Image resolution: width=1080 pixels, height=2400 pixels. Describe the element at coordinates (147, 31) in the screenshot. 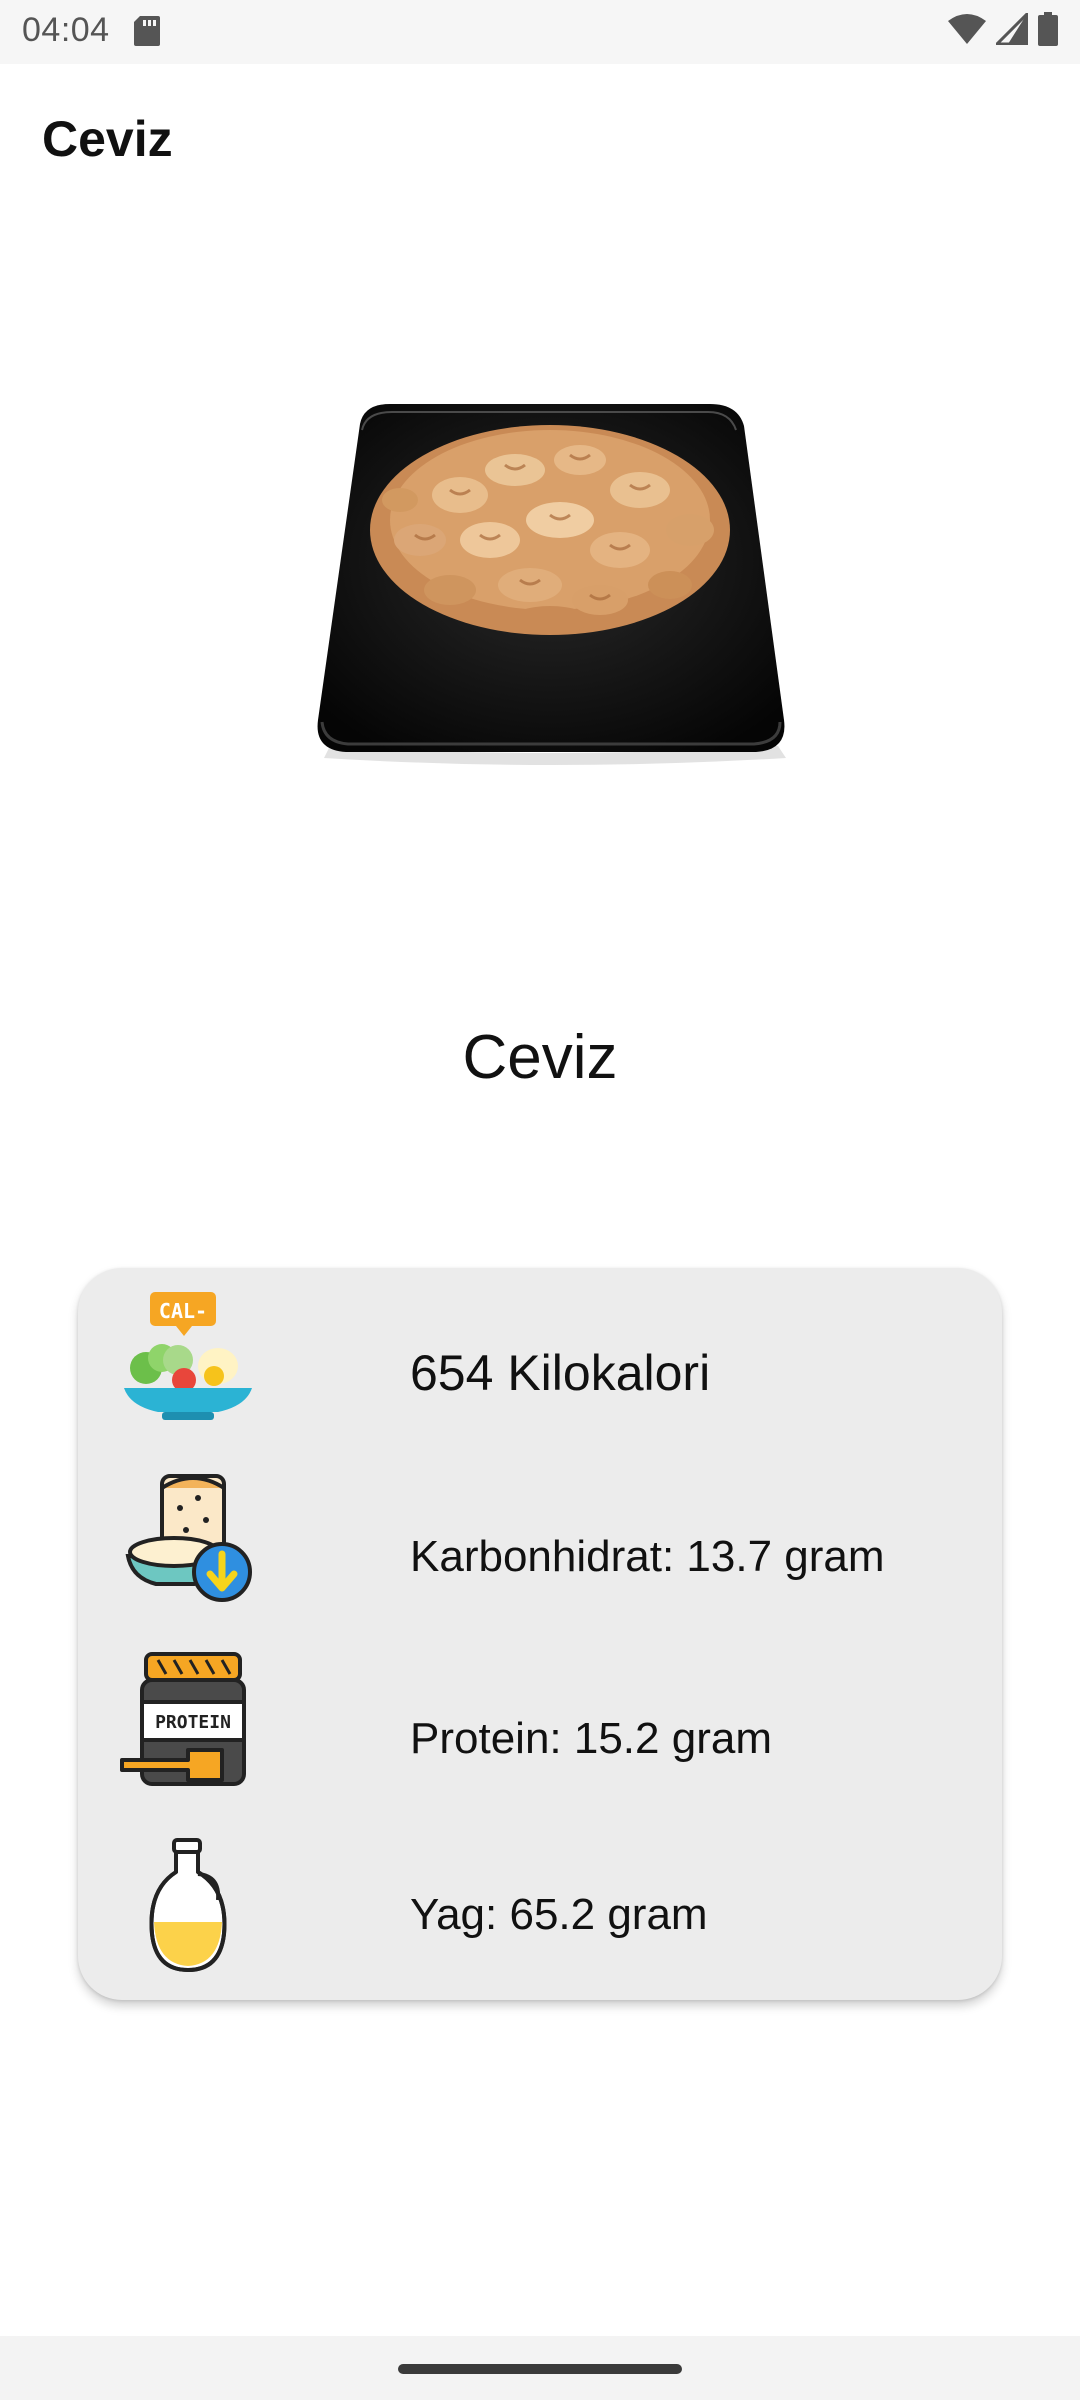

I see `sd-card-icon` at that location.